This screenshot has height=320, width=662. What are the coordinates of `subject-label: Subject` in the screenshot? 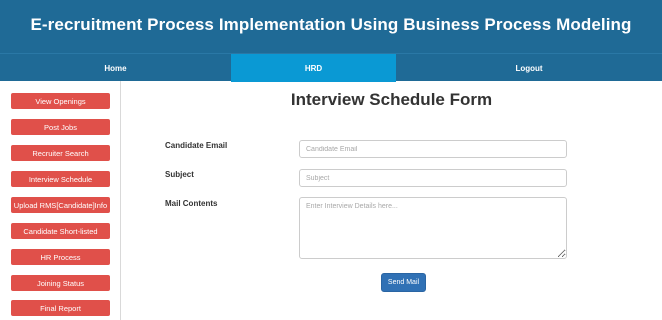 It's located at (179, 174).